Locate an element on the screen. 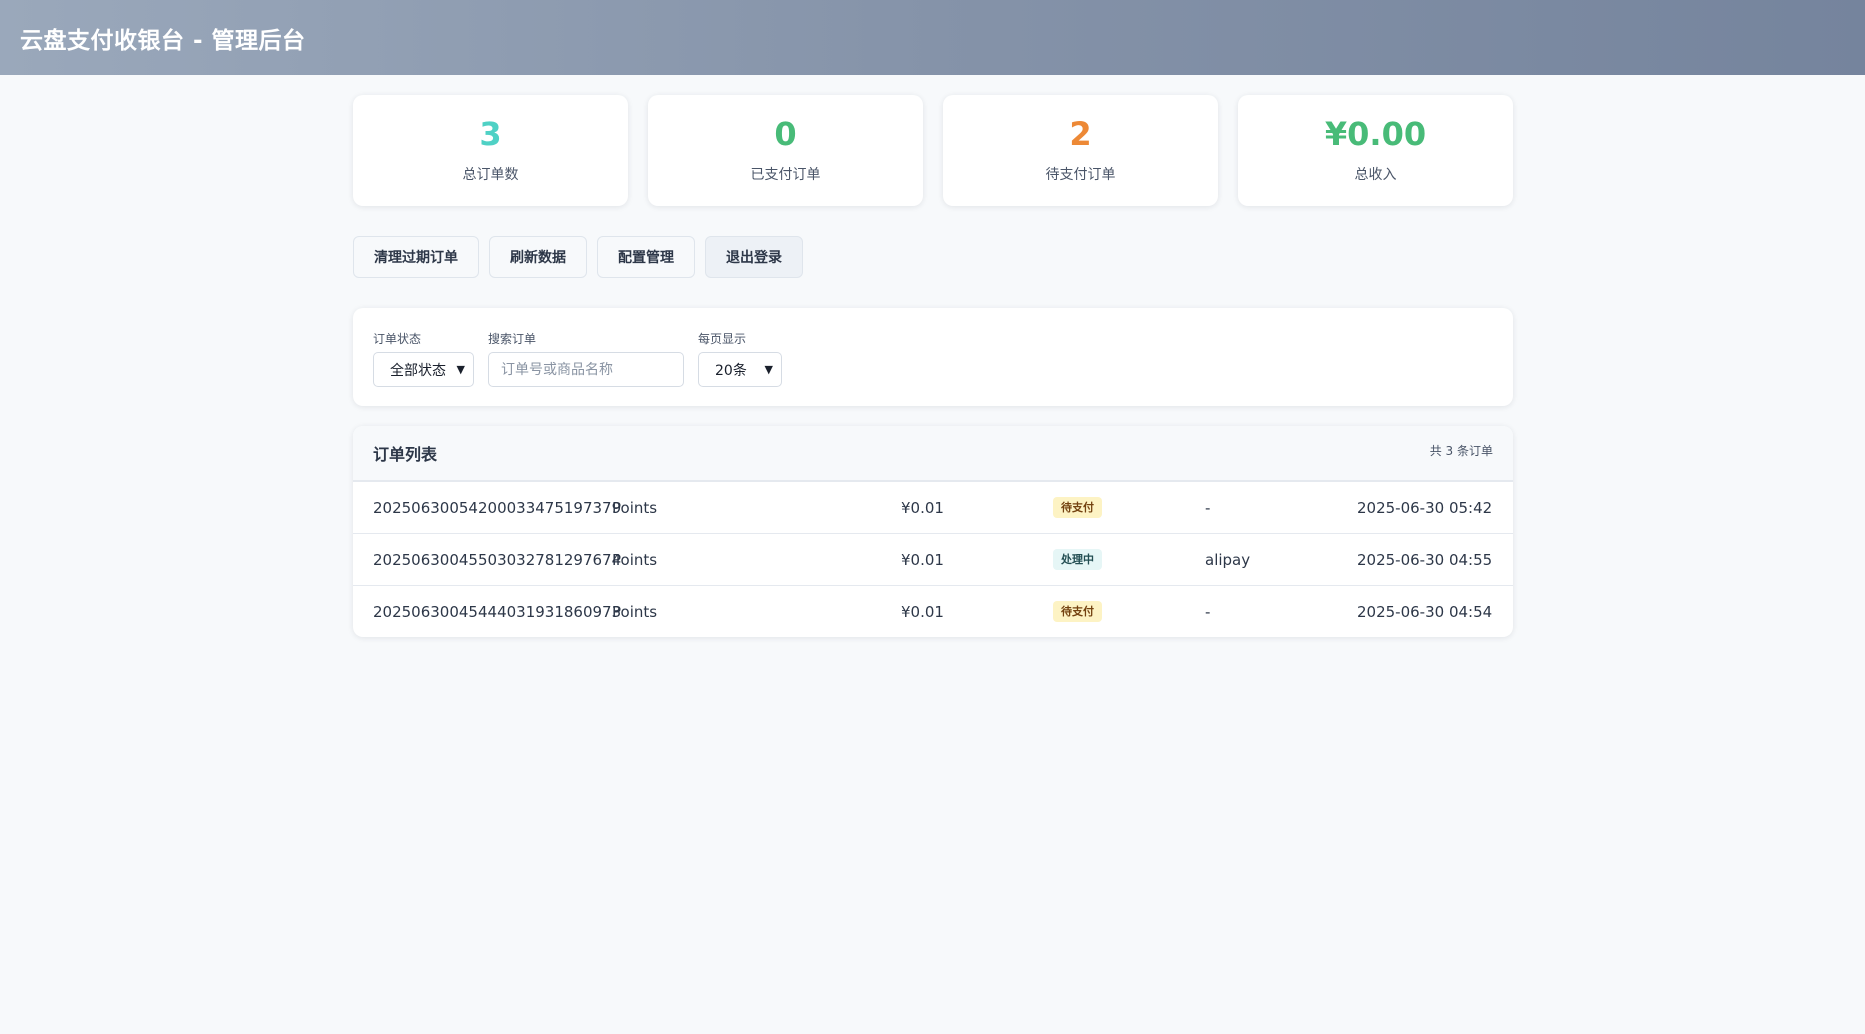 The height and width of the screenshot is (1034, 1865). status-filter-group: 订单状态 全部状态 ▼ is located at coordinates (423, 368).